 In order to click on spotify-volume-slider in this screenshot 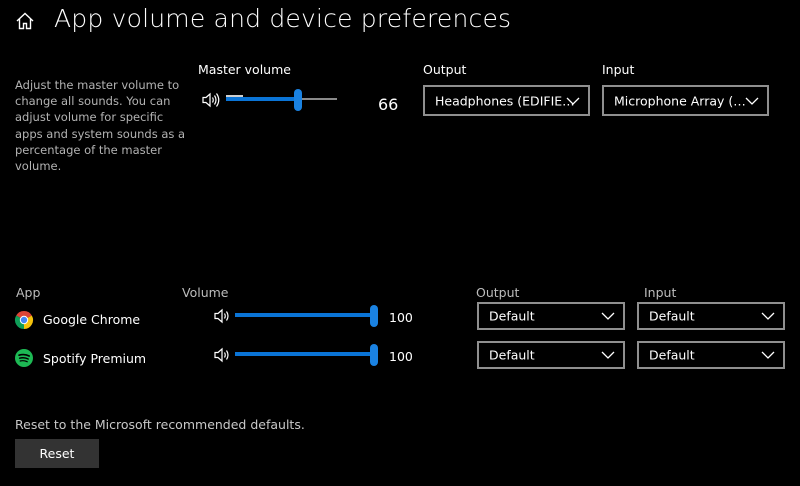, I will do `click(306, 355)`.